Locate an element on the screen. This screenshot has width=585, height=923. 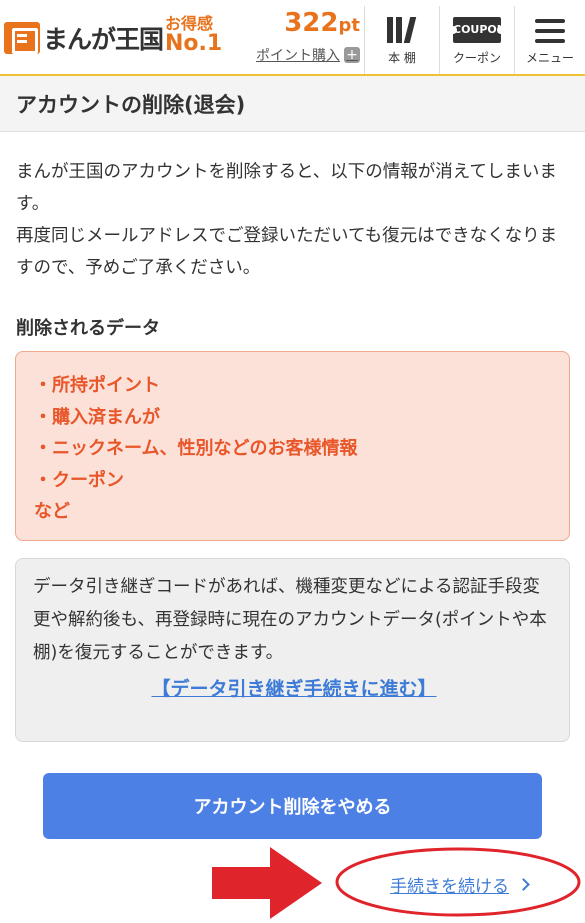
list-item: ・所持ポイント is located at coordinates (97, 385).